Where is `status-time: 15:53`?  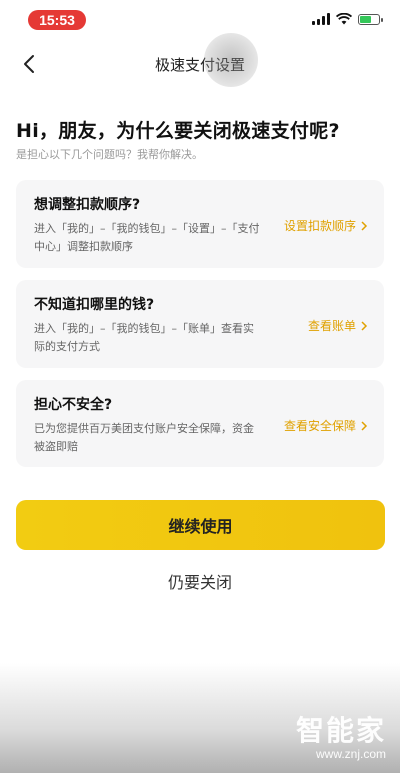
status-time: 15:53 is located at coordinates (57, 20).